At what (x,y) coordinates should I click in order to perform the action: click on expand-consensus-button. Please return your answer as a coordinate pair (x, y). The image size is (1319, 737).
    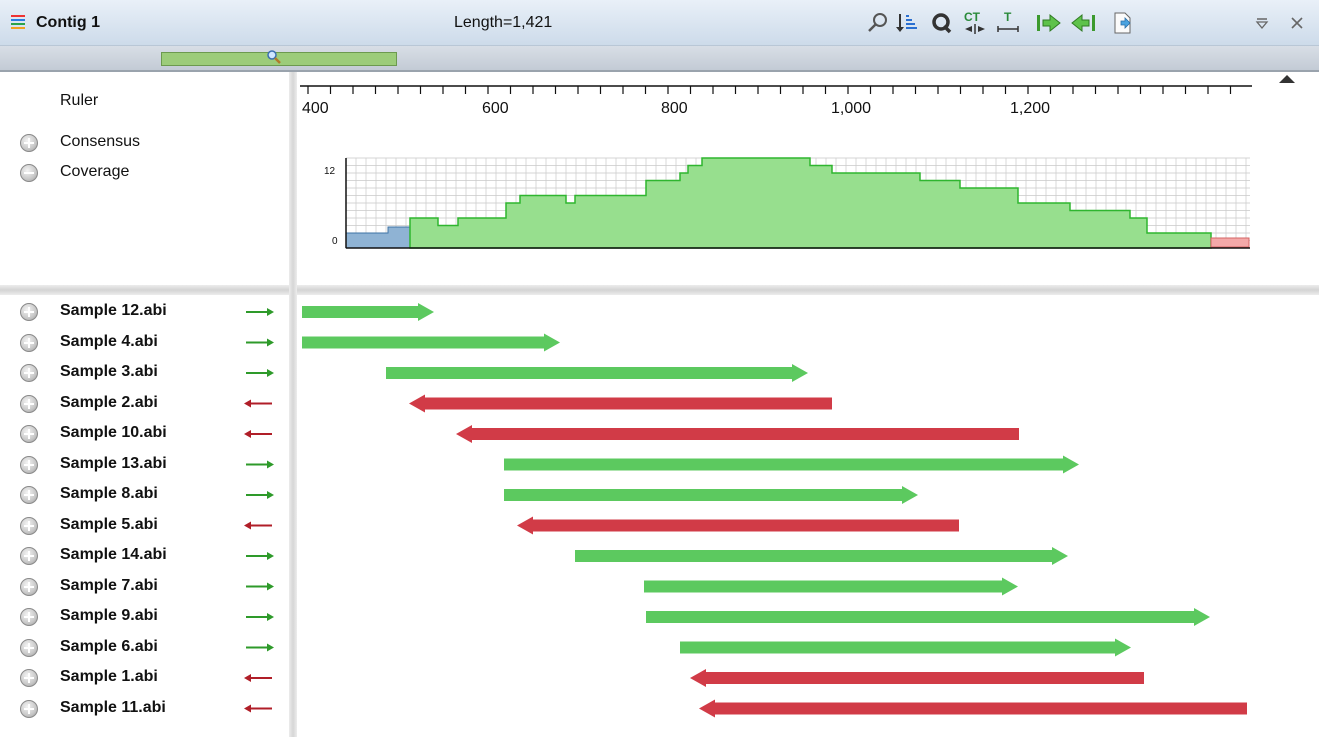
    Looking at the image, I should click on (29, 143).